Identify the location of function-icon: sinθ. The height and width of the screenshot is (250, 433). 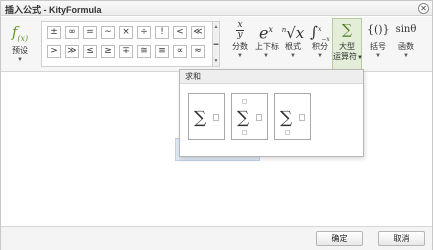
(406, 29).